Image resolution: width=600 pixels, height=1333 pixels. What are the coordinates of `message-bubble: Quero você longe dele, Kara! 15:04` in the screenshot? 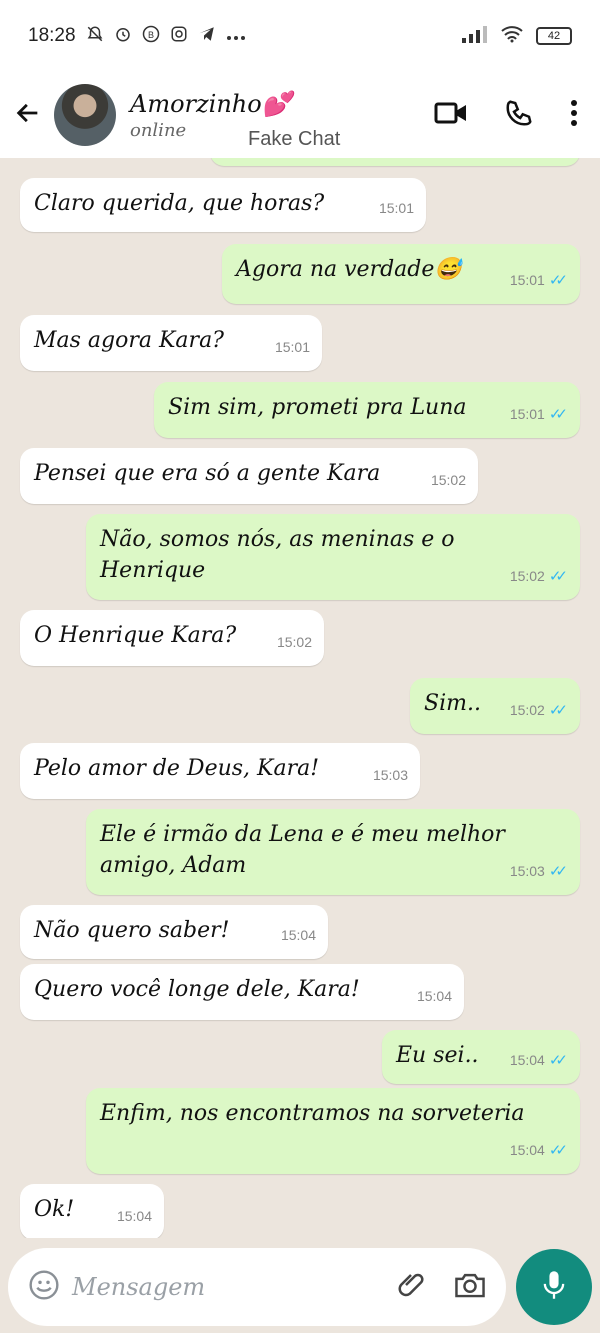 It's located at (242, 992).